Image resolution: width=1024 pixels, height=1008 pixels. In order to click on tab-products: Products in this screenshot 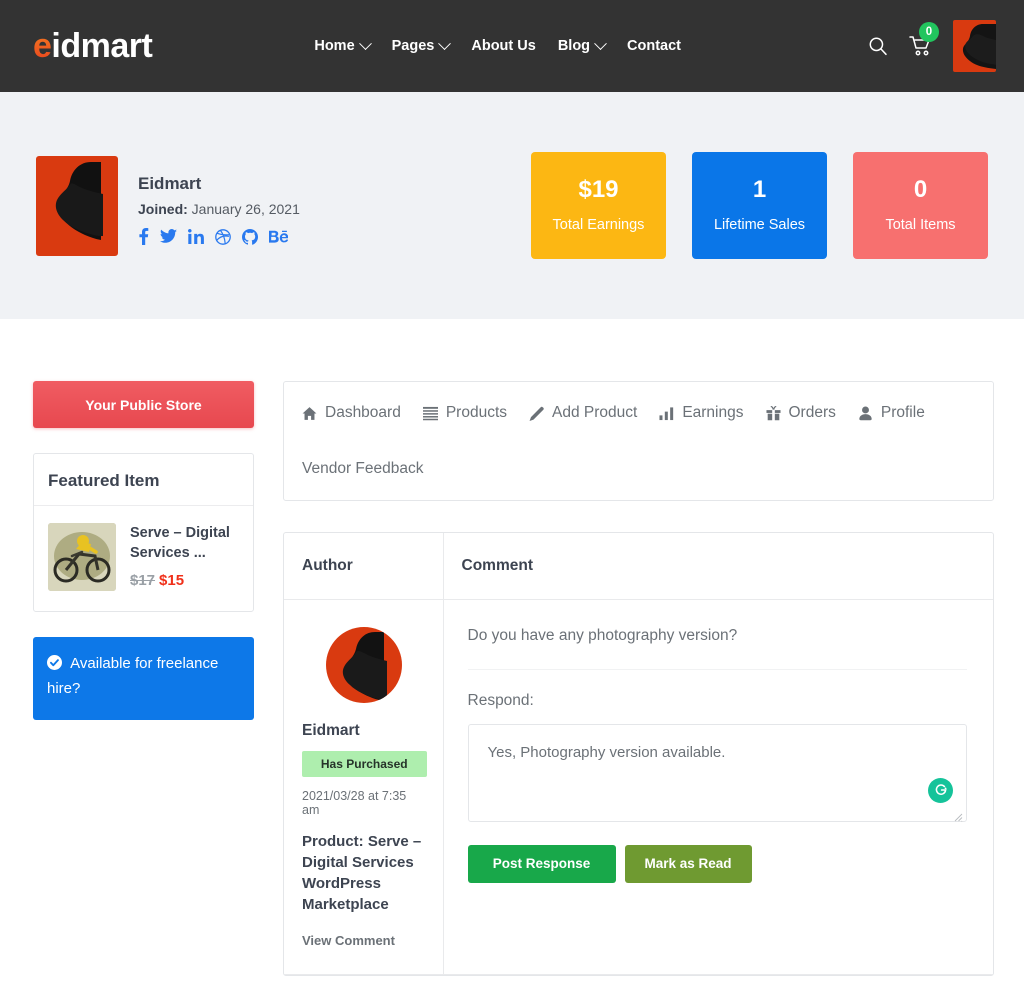, I will do `click(464, 413)`.